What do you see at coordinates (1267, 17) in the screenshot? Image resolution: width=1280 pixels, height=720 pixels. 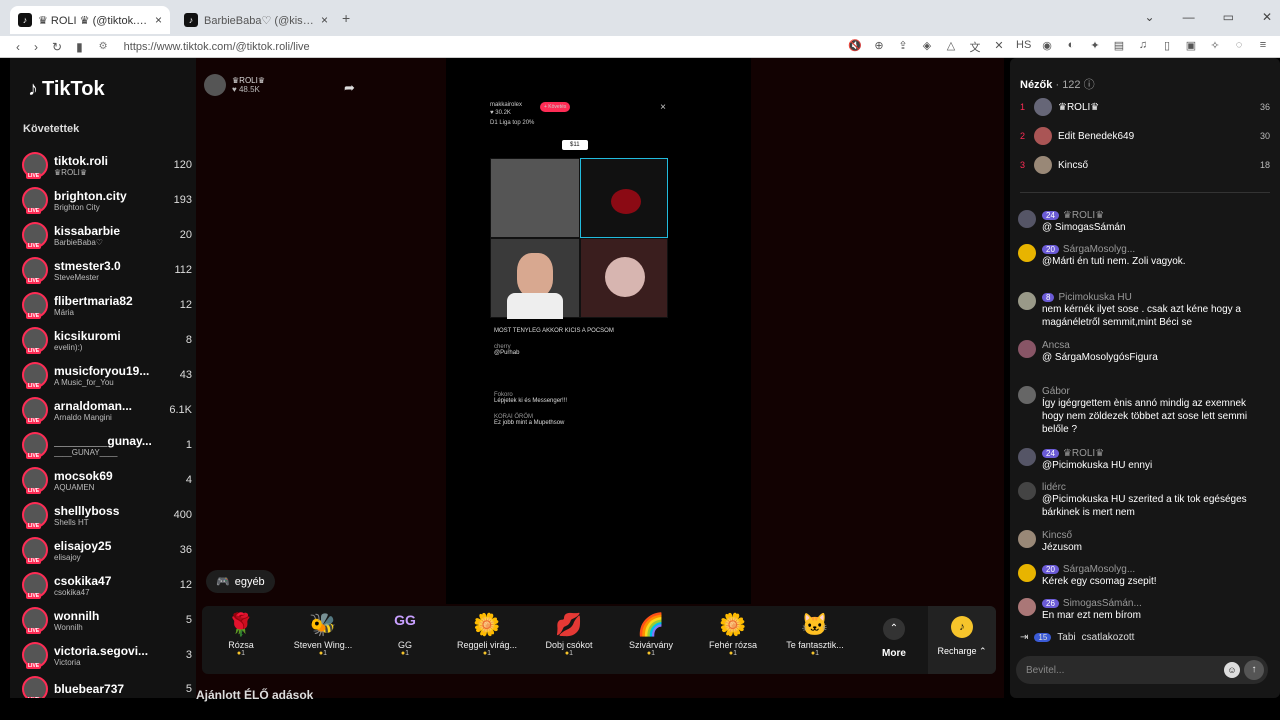 I see `close-window-icon: ✕` at bounding box center [1267, 17].